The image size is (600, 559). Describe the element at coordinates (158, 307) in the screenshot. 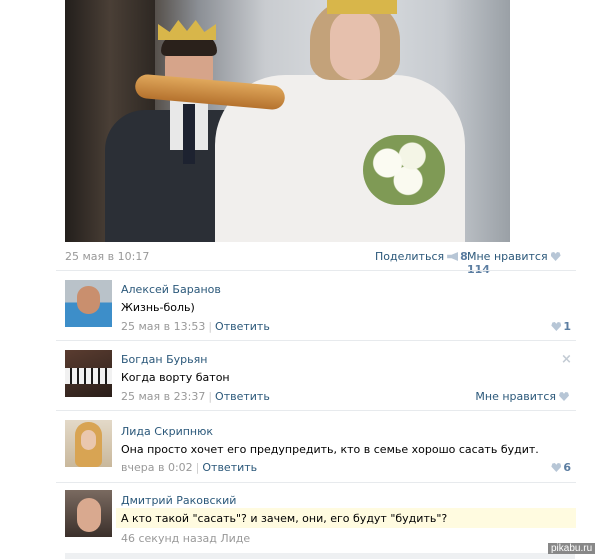

I see `comment-text: Жизнь-боль)` at that location.